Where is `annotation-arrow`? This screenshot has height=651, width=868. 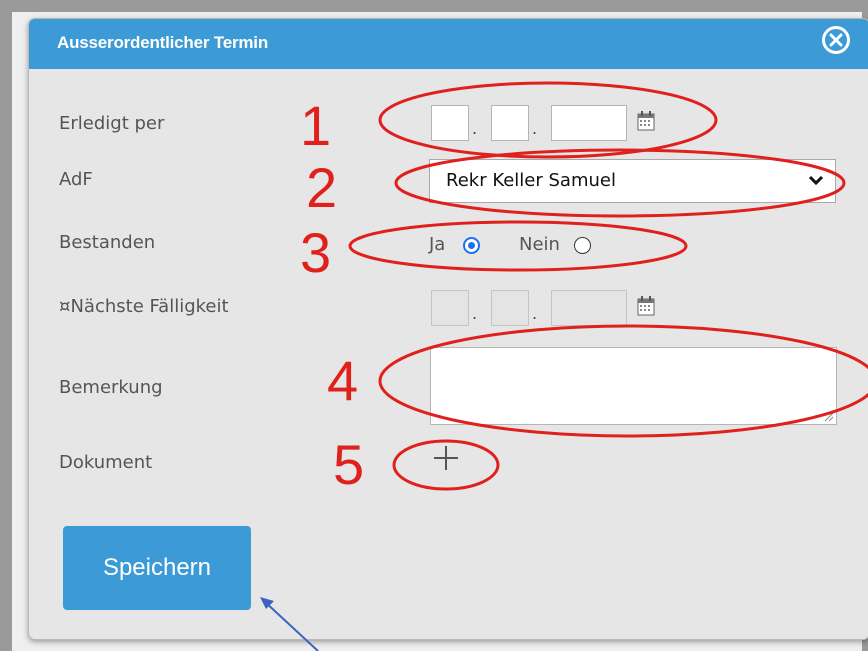 annotation-arrow is located at coordinates (289, 624).